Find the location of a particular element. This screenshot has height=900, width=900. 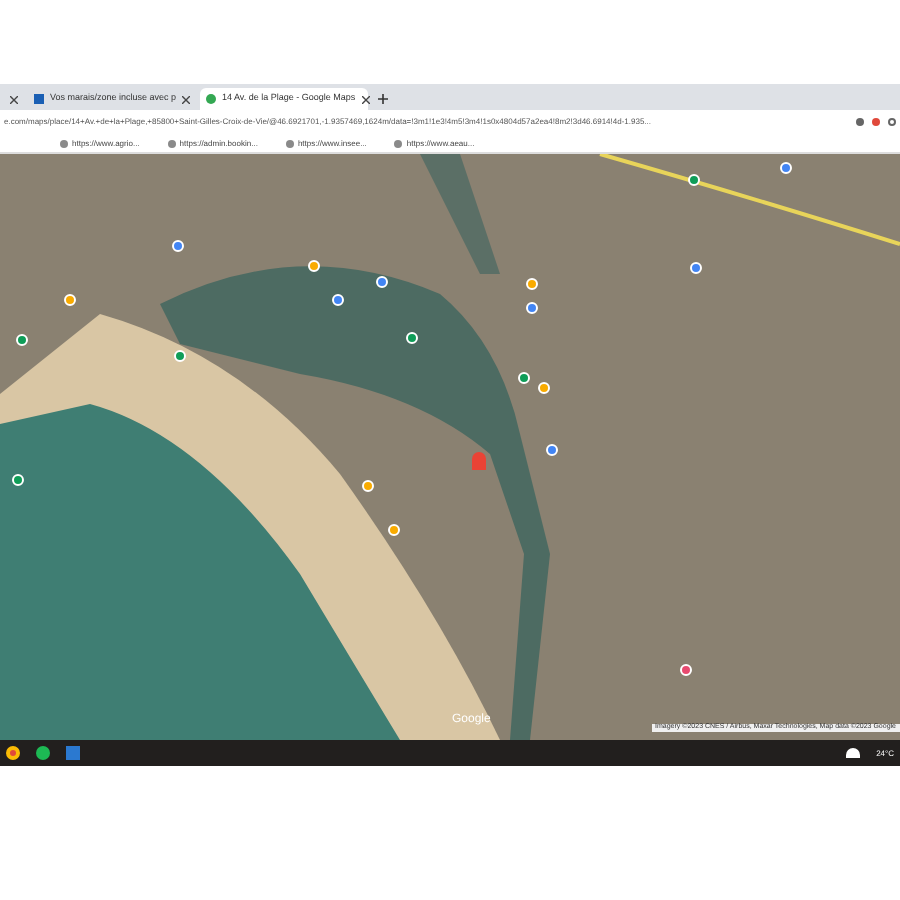

document-icon is located at coordinates (39, 99).